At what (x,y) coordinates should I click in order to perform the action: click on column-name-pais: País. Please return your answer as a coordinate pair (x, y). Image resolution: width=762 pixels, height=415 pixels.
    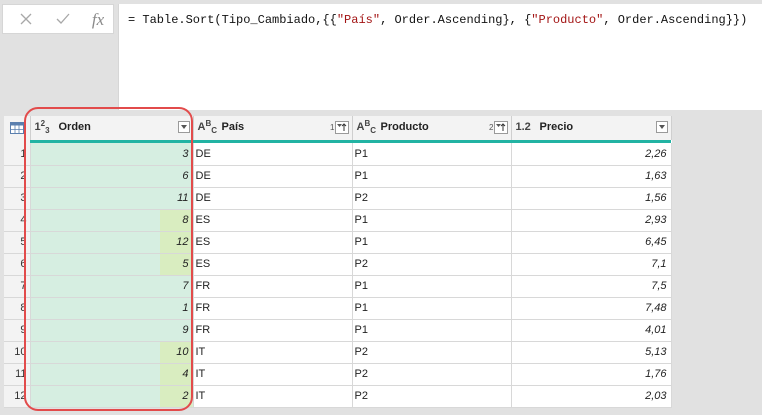
    Looking at the image, I should click on (233, 127).